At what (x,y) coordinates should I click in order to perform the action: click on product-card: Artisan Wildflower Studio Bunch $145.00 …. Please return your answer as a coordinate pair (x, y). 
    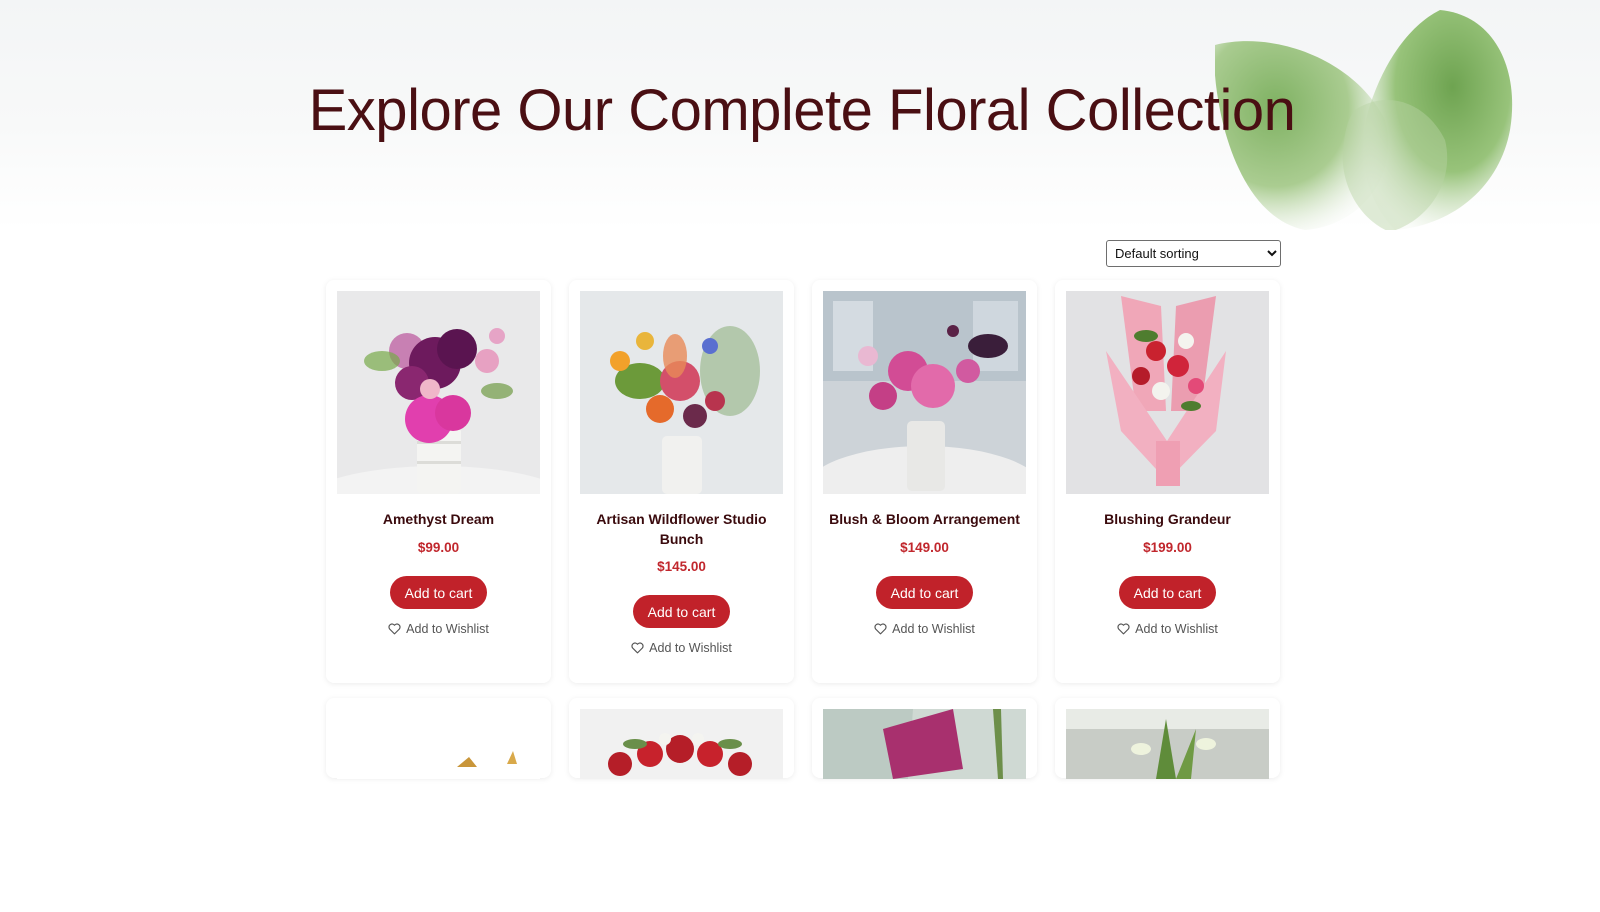
    Looking at the image, I should click on (681, 481).